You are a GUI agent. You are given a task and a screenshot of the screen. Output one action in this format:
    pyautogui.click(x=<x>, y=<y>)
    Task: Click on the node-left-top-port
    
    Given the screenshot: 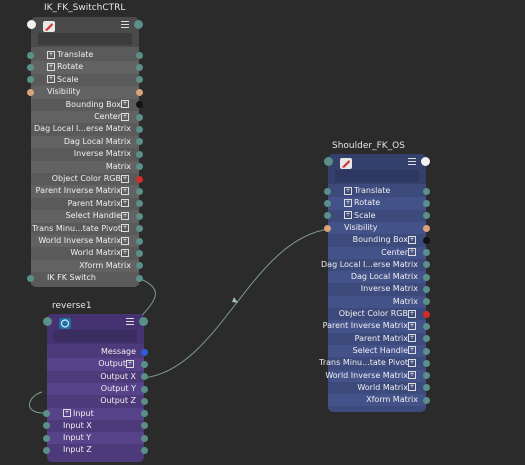 What is the action you would take?
    pyautogui.click(x=328, y=161)
    